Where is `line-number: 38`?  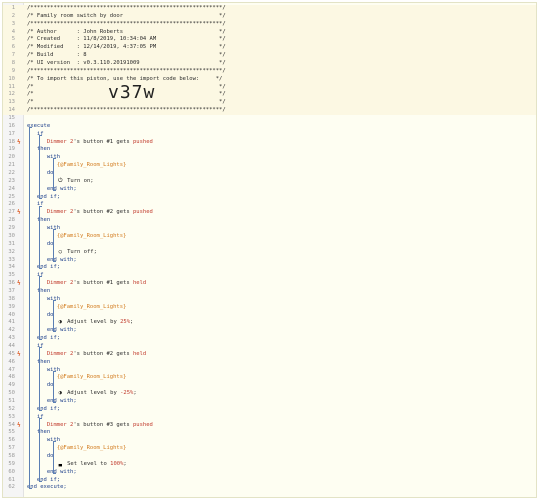
line-number: 38 is located at coordinates (11, 298).